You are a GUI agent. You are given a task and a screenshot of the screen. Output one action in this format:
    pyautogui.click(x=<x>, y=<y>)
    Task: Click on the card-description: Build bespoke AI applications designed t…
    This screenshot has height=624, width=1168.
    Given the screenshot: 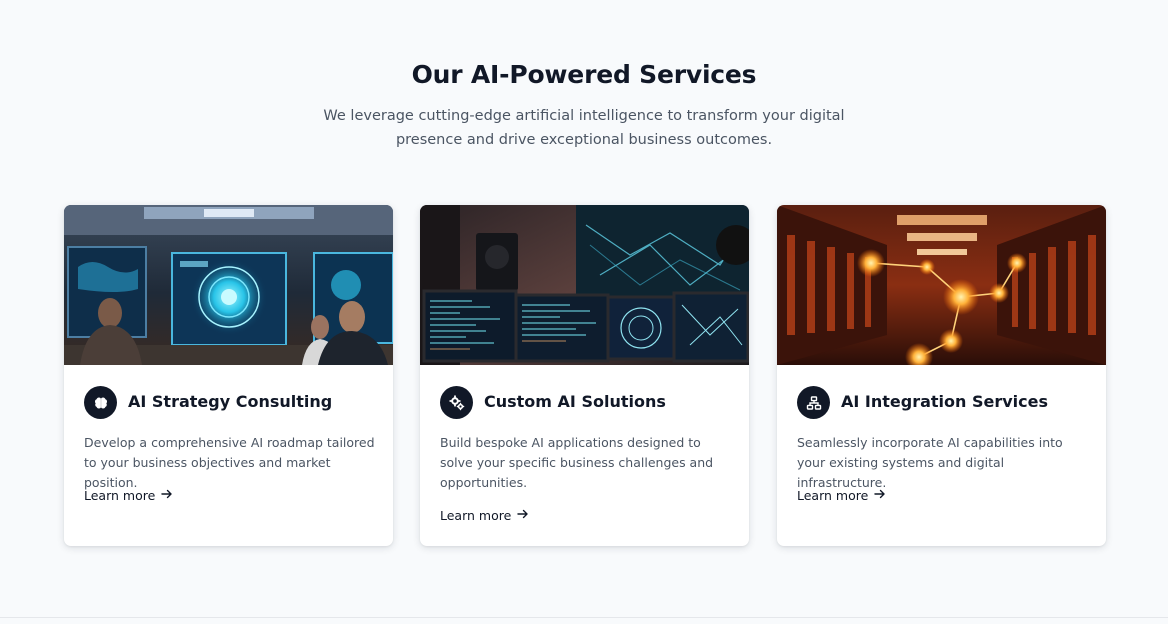 What is the action you would take?
    pyautogui.click(x=577, y=462)
    